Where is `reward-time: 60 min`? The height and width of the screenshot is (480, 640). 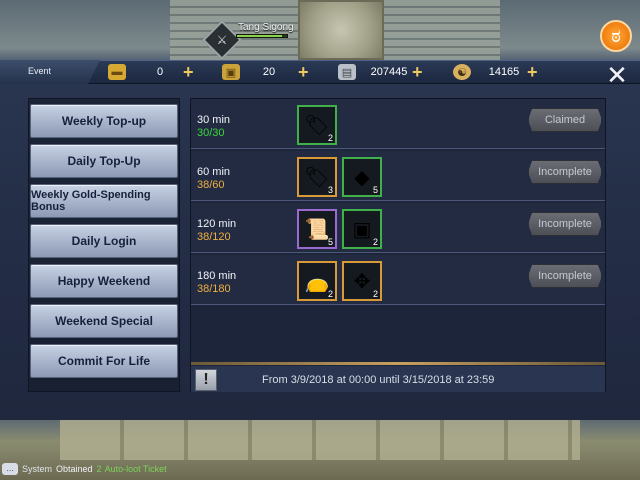
reward-time: 60 min is located at coordinates (214, 172).